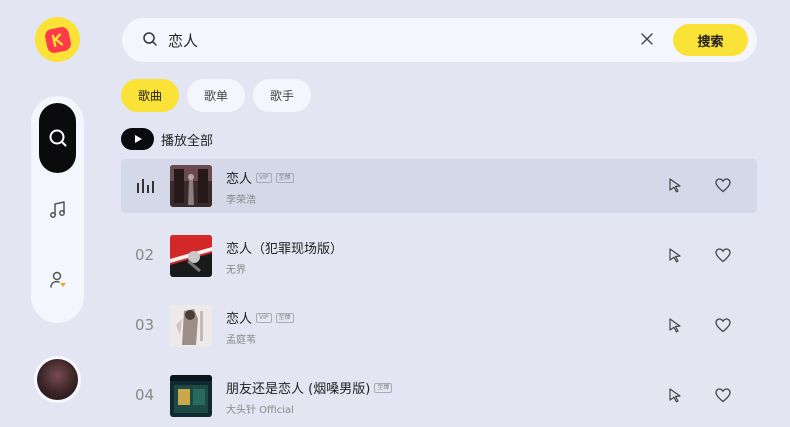  What do you see at coordinates (439, 256) in the screenshot?
I see `song-row: 02 恋人（犯罪现场版） 无界` at bounding box center [439, 256].